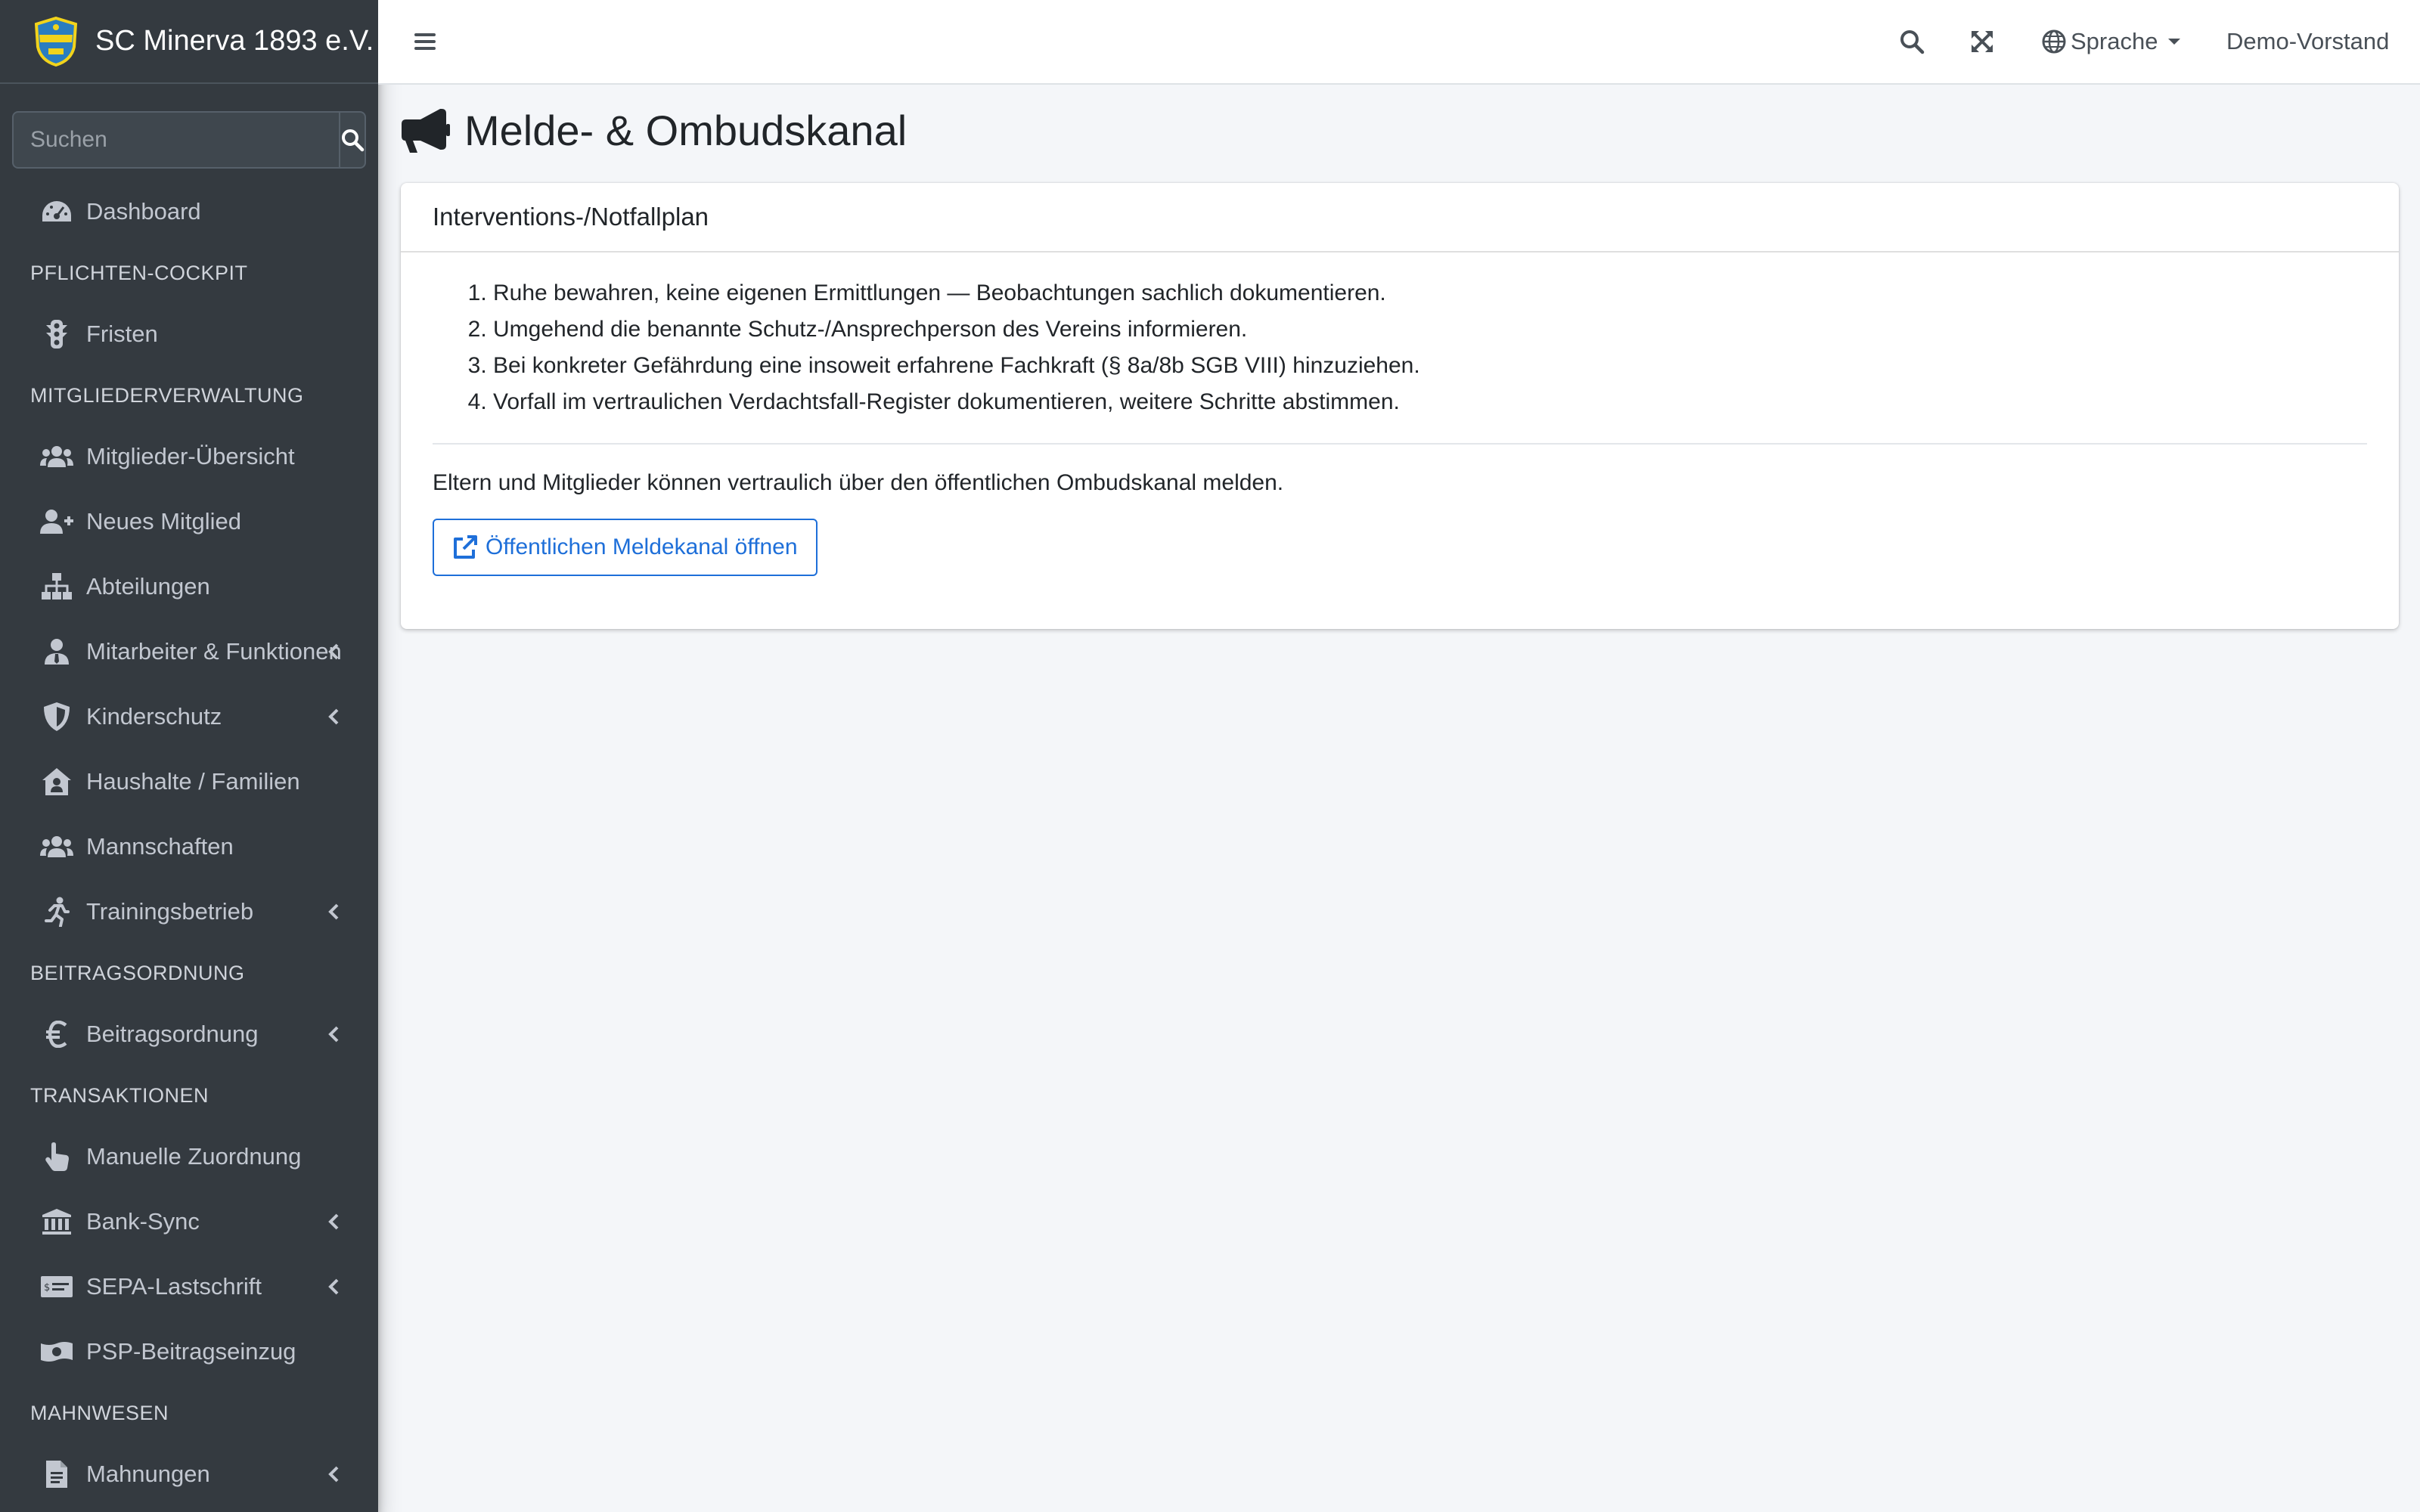  I want to click on sidebar-item-label: Kinderschutz, so click(154, 716).